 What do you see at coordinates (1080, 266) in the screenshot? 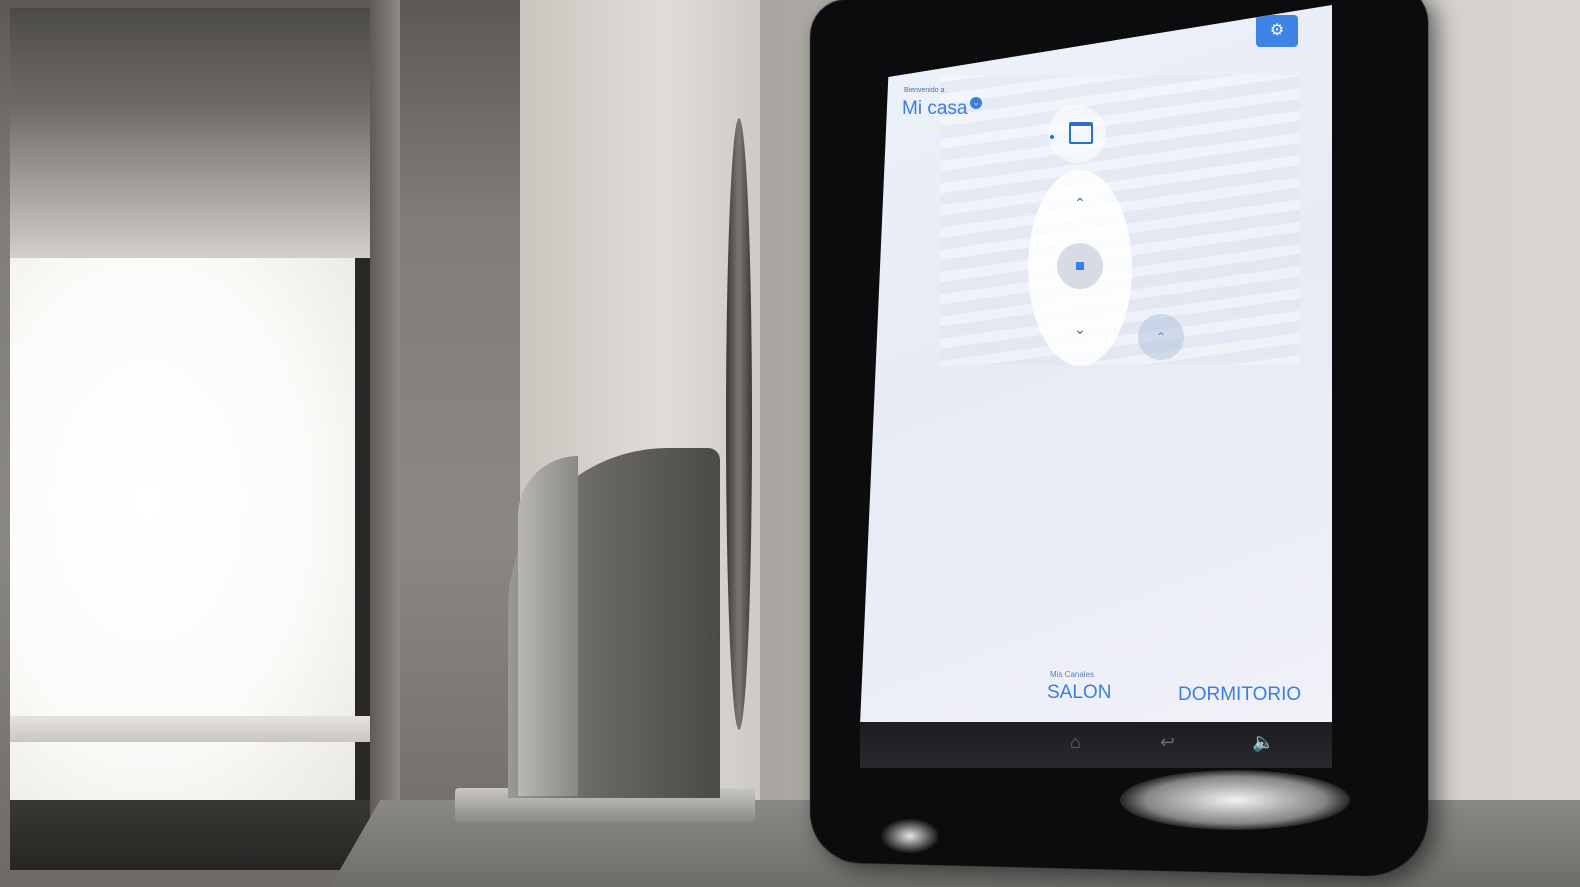
I see `stop-icon` at bounding box center [1080, 266].